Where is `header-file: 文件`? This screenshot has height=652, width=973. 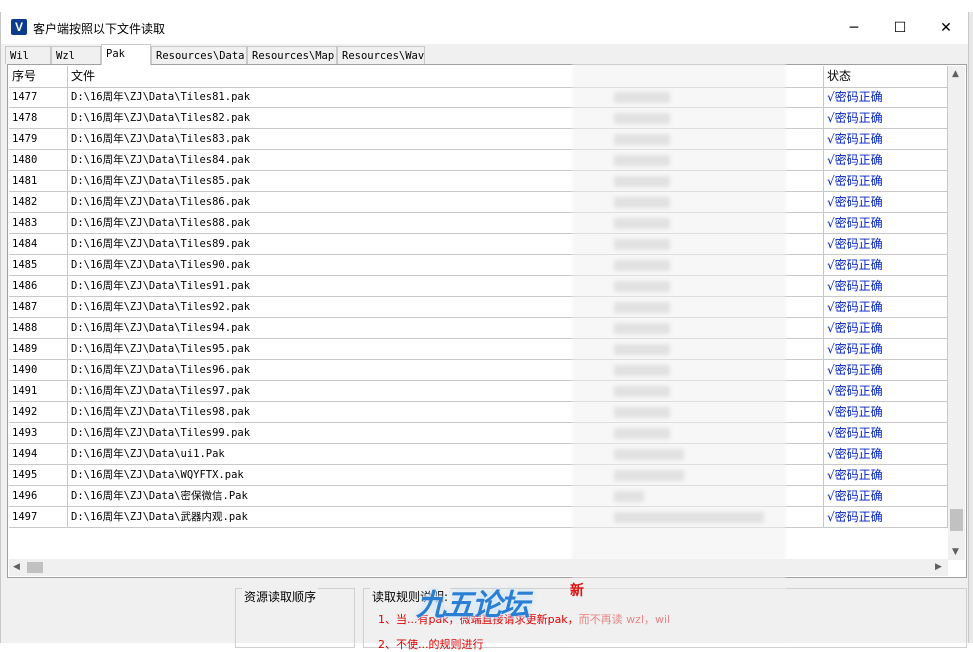 header-file: 文件 is located at coordinates (446, 76).